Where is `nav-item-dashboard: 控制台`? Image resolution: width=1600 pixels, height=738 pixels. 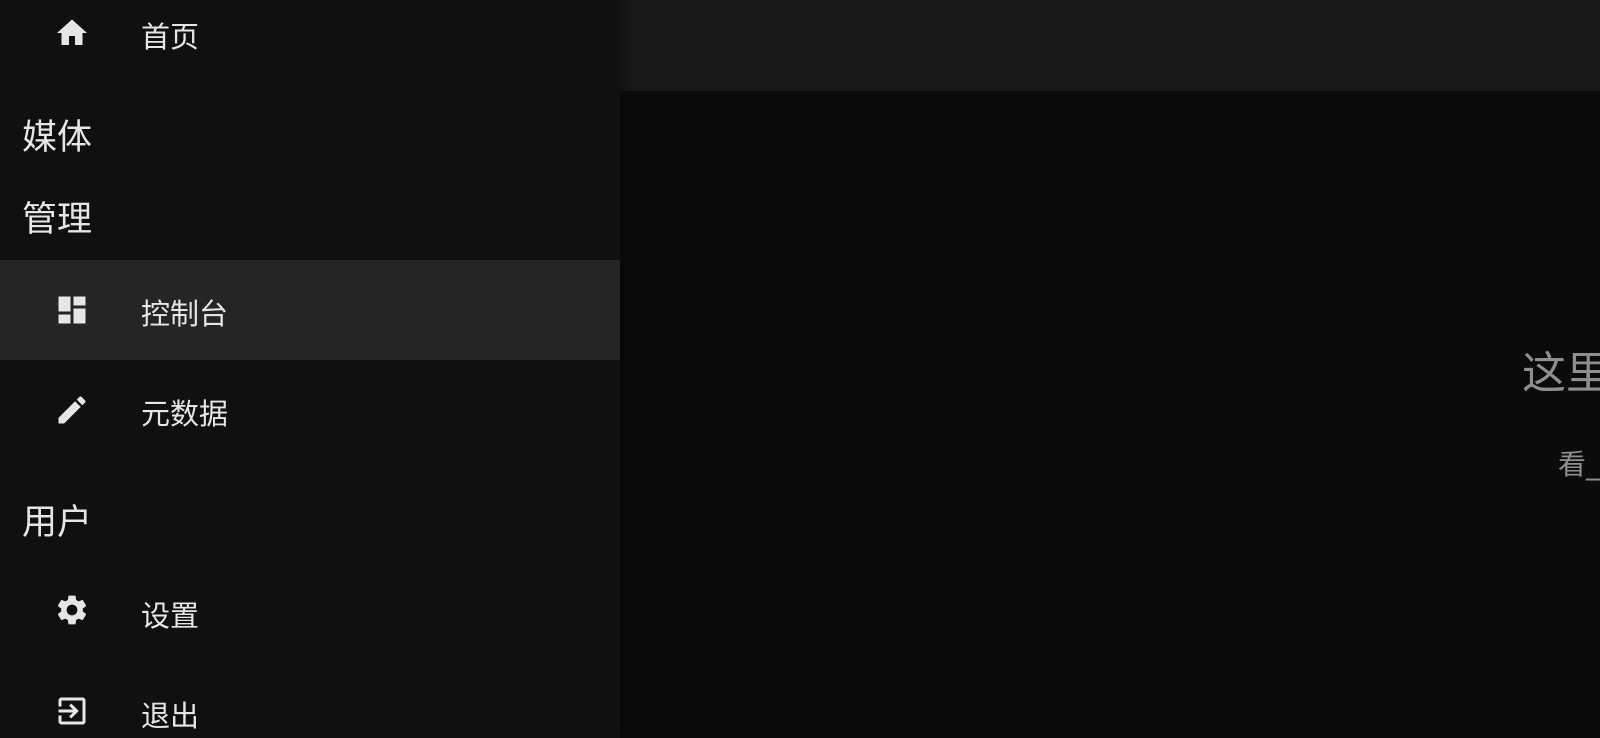 nav-item-dashboard: 控制台 is located at coordinates (310, 310).